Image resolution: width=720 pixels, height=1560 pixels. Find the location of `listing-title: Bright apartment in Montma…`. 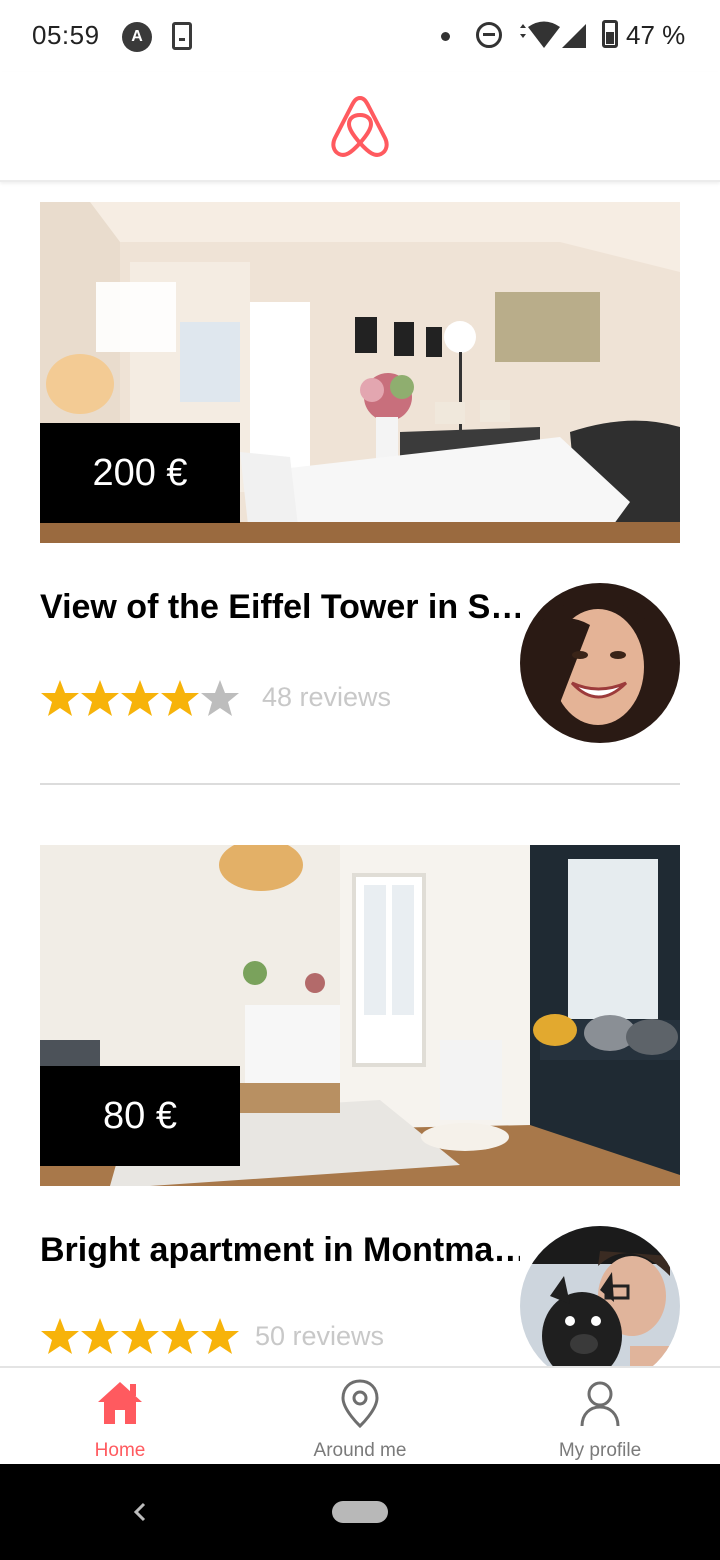

listing-title: Bright apartment in Montma… is located at coordinates (280, 1250).